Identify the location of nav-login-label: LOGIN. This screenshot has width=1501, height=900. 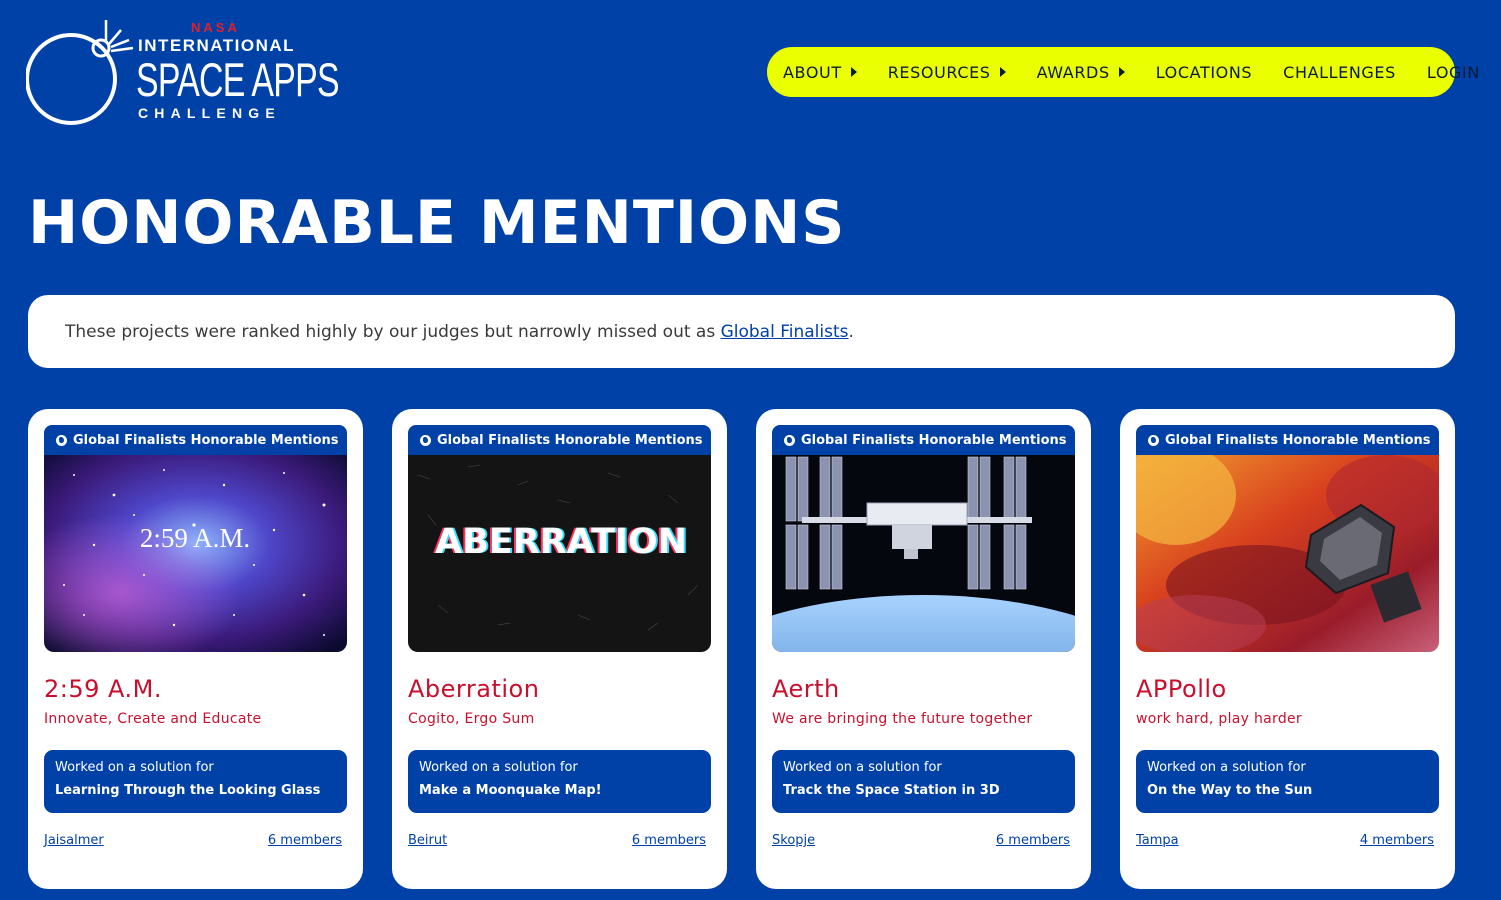
(1453, 72).